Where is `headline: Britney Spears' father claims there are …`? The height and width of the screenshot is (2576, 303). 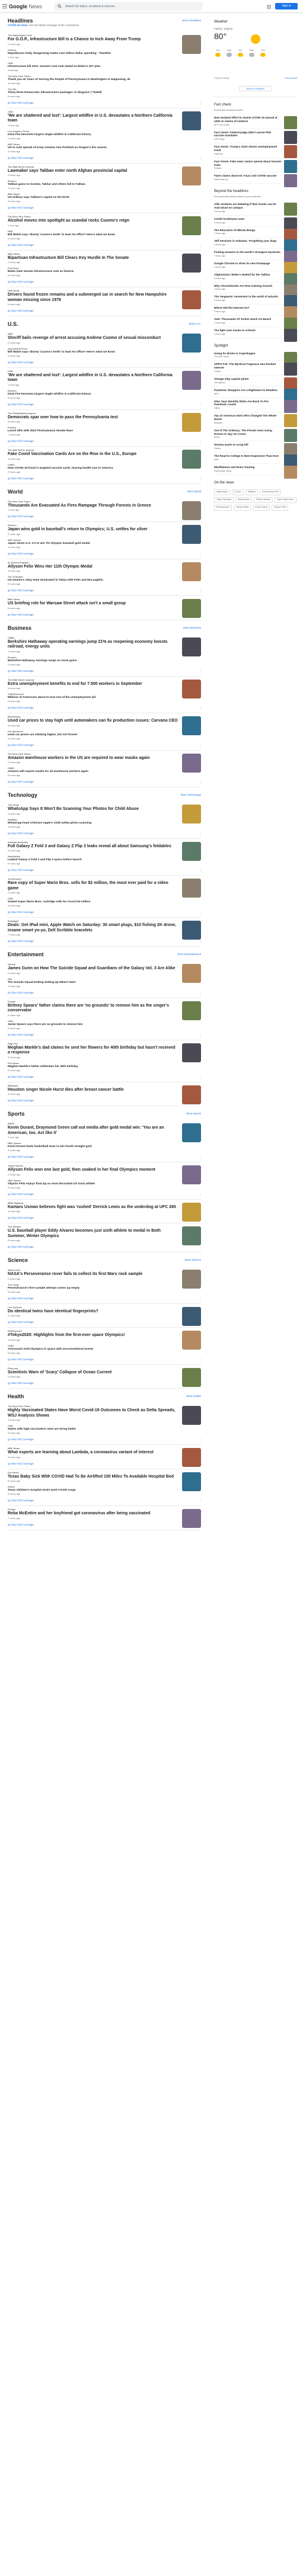 headline: Britney Spears' father claims there are … is located at coordinates (93, 1009).